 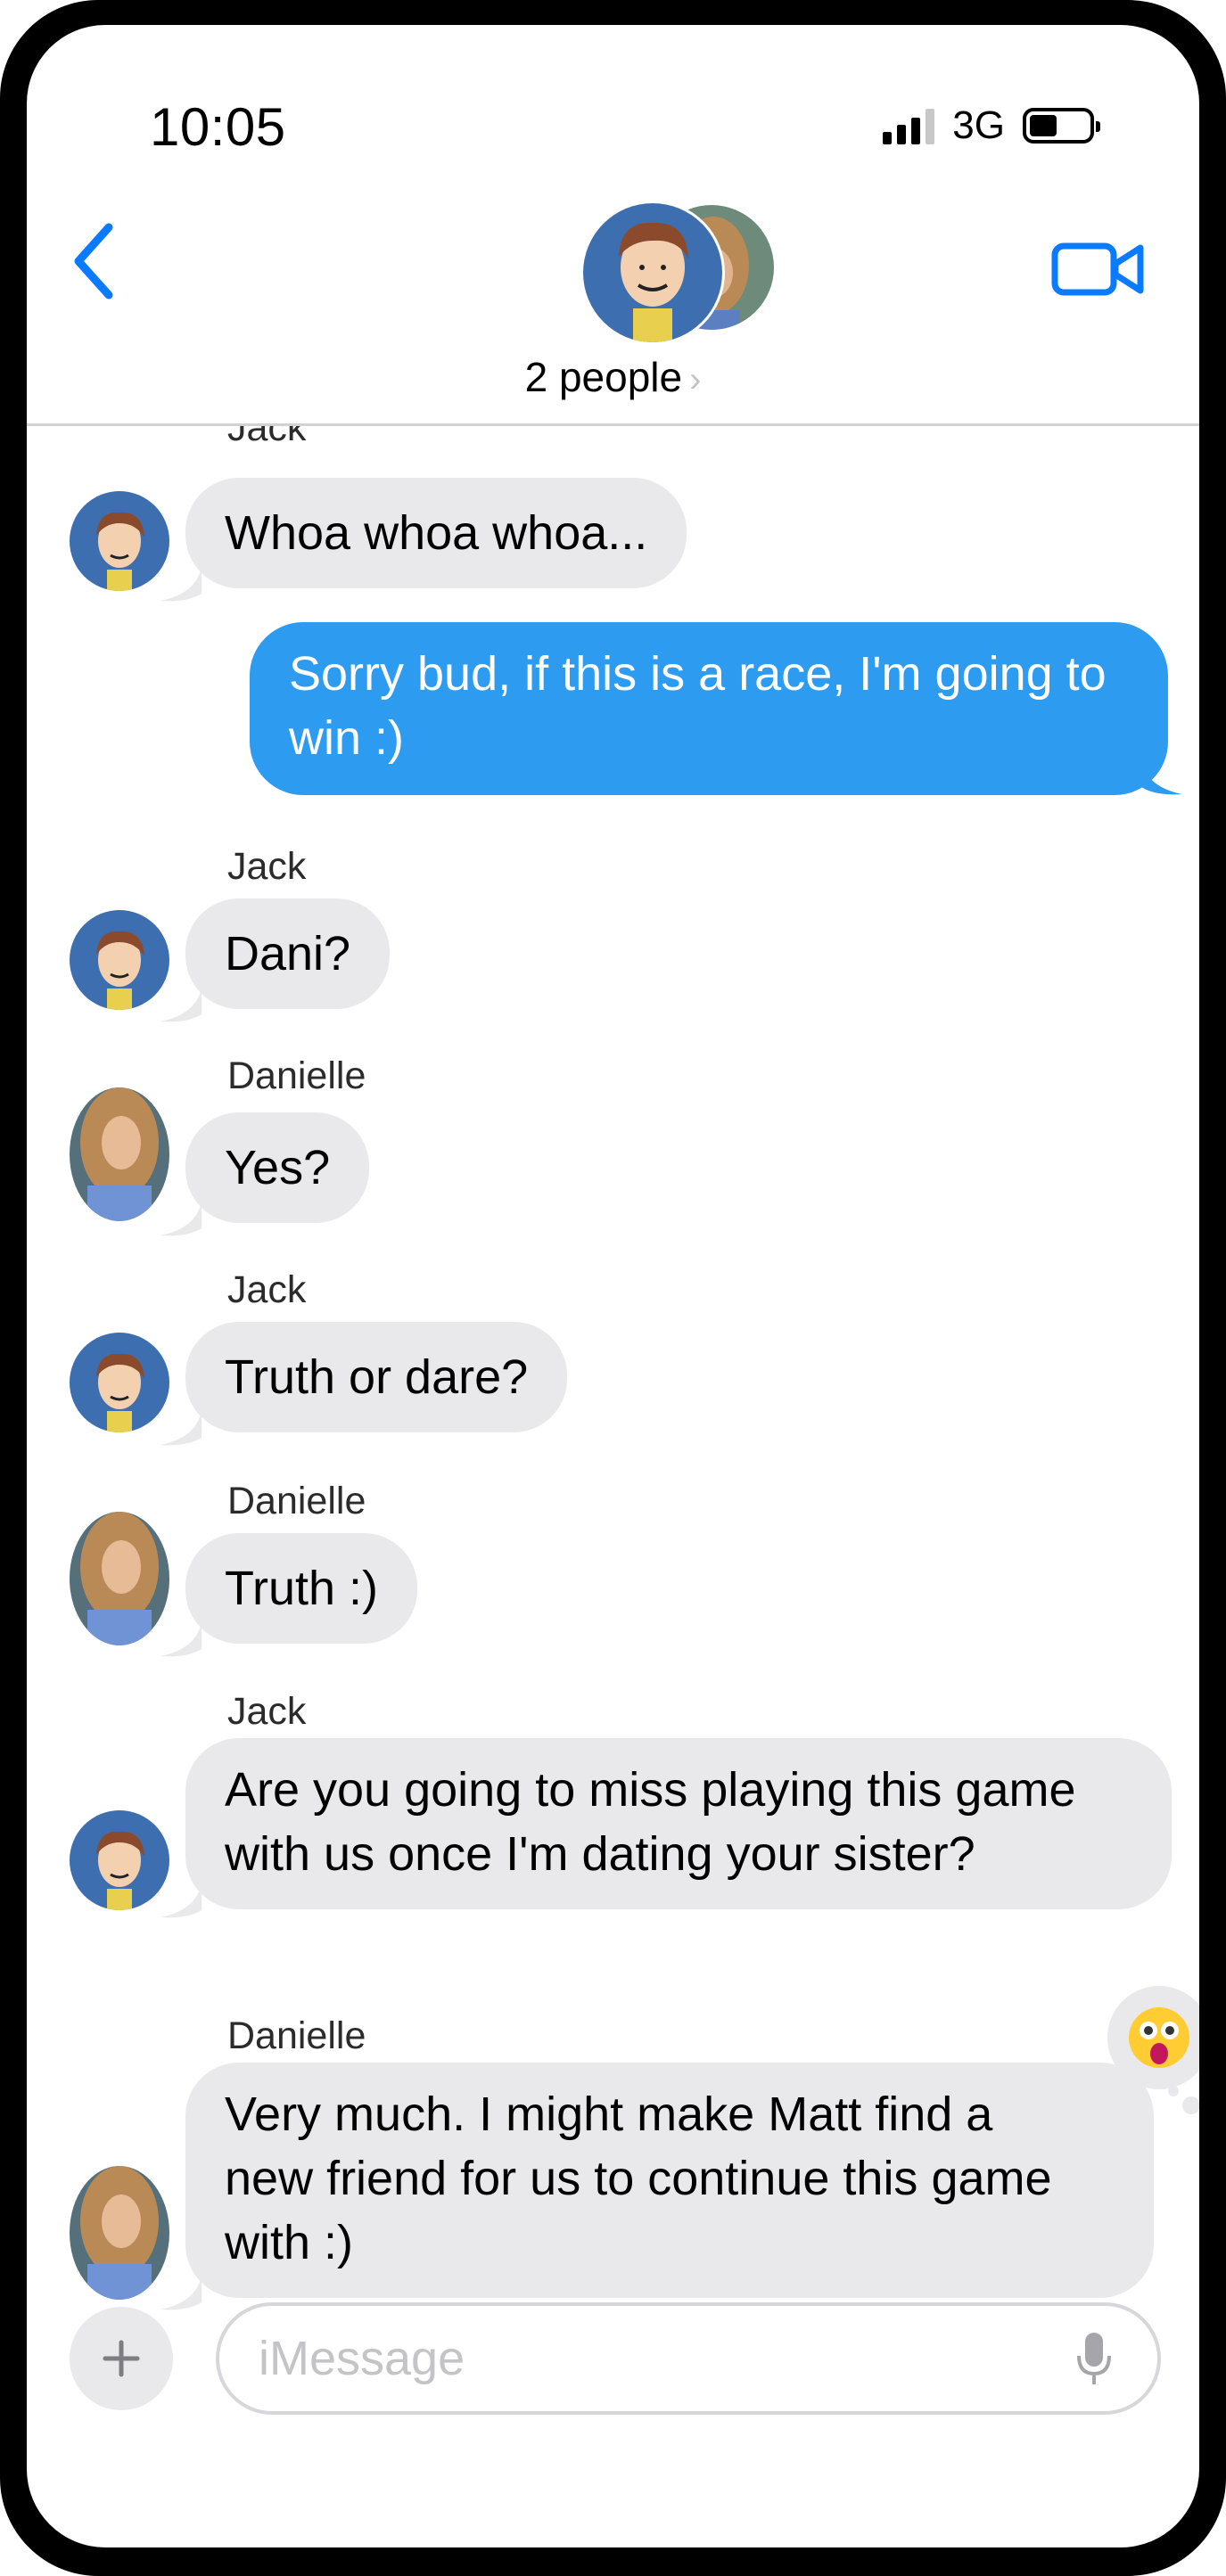 I want to click on battery-icon, so click(x=1062, y=126).